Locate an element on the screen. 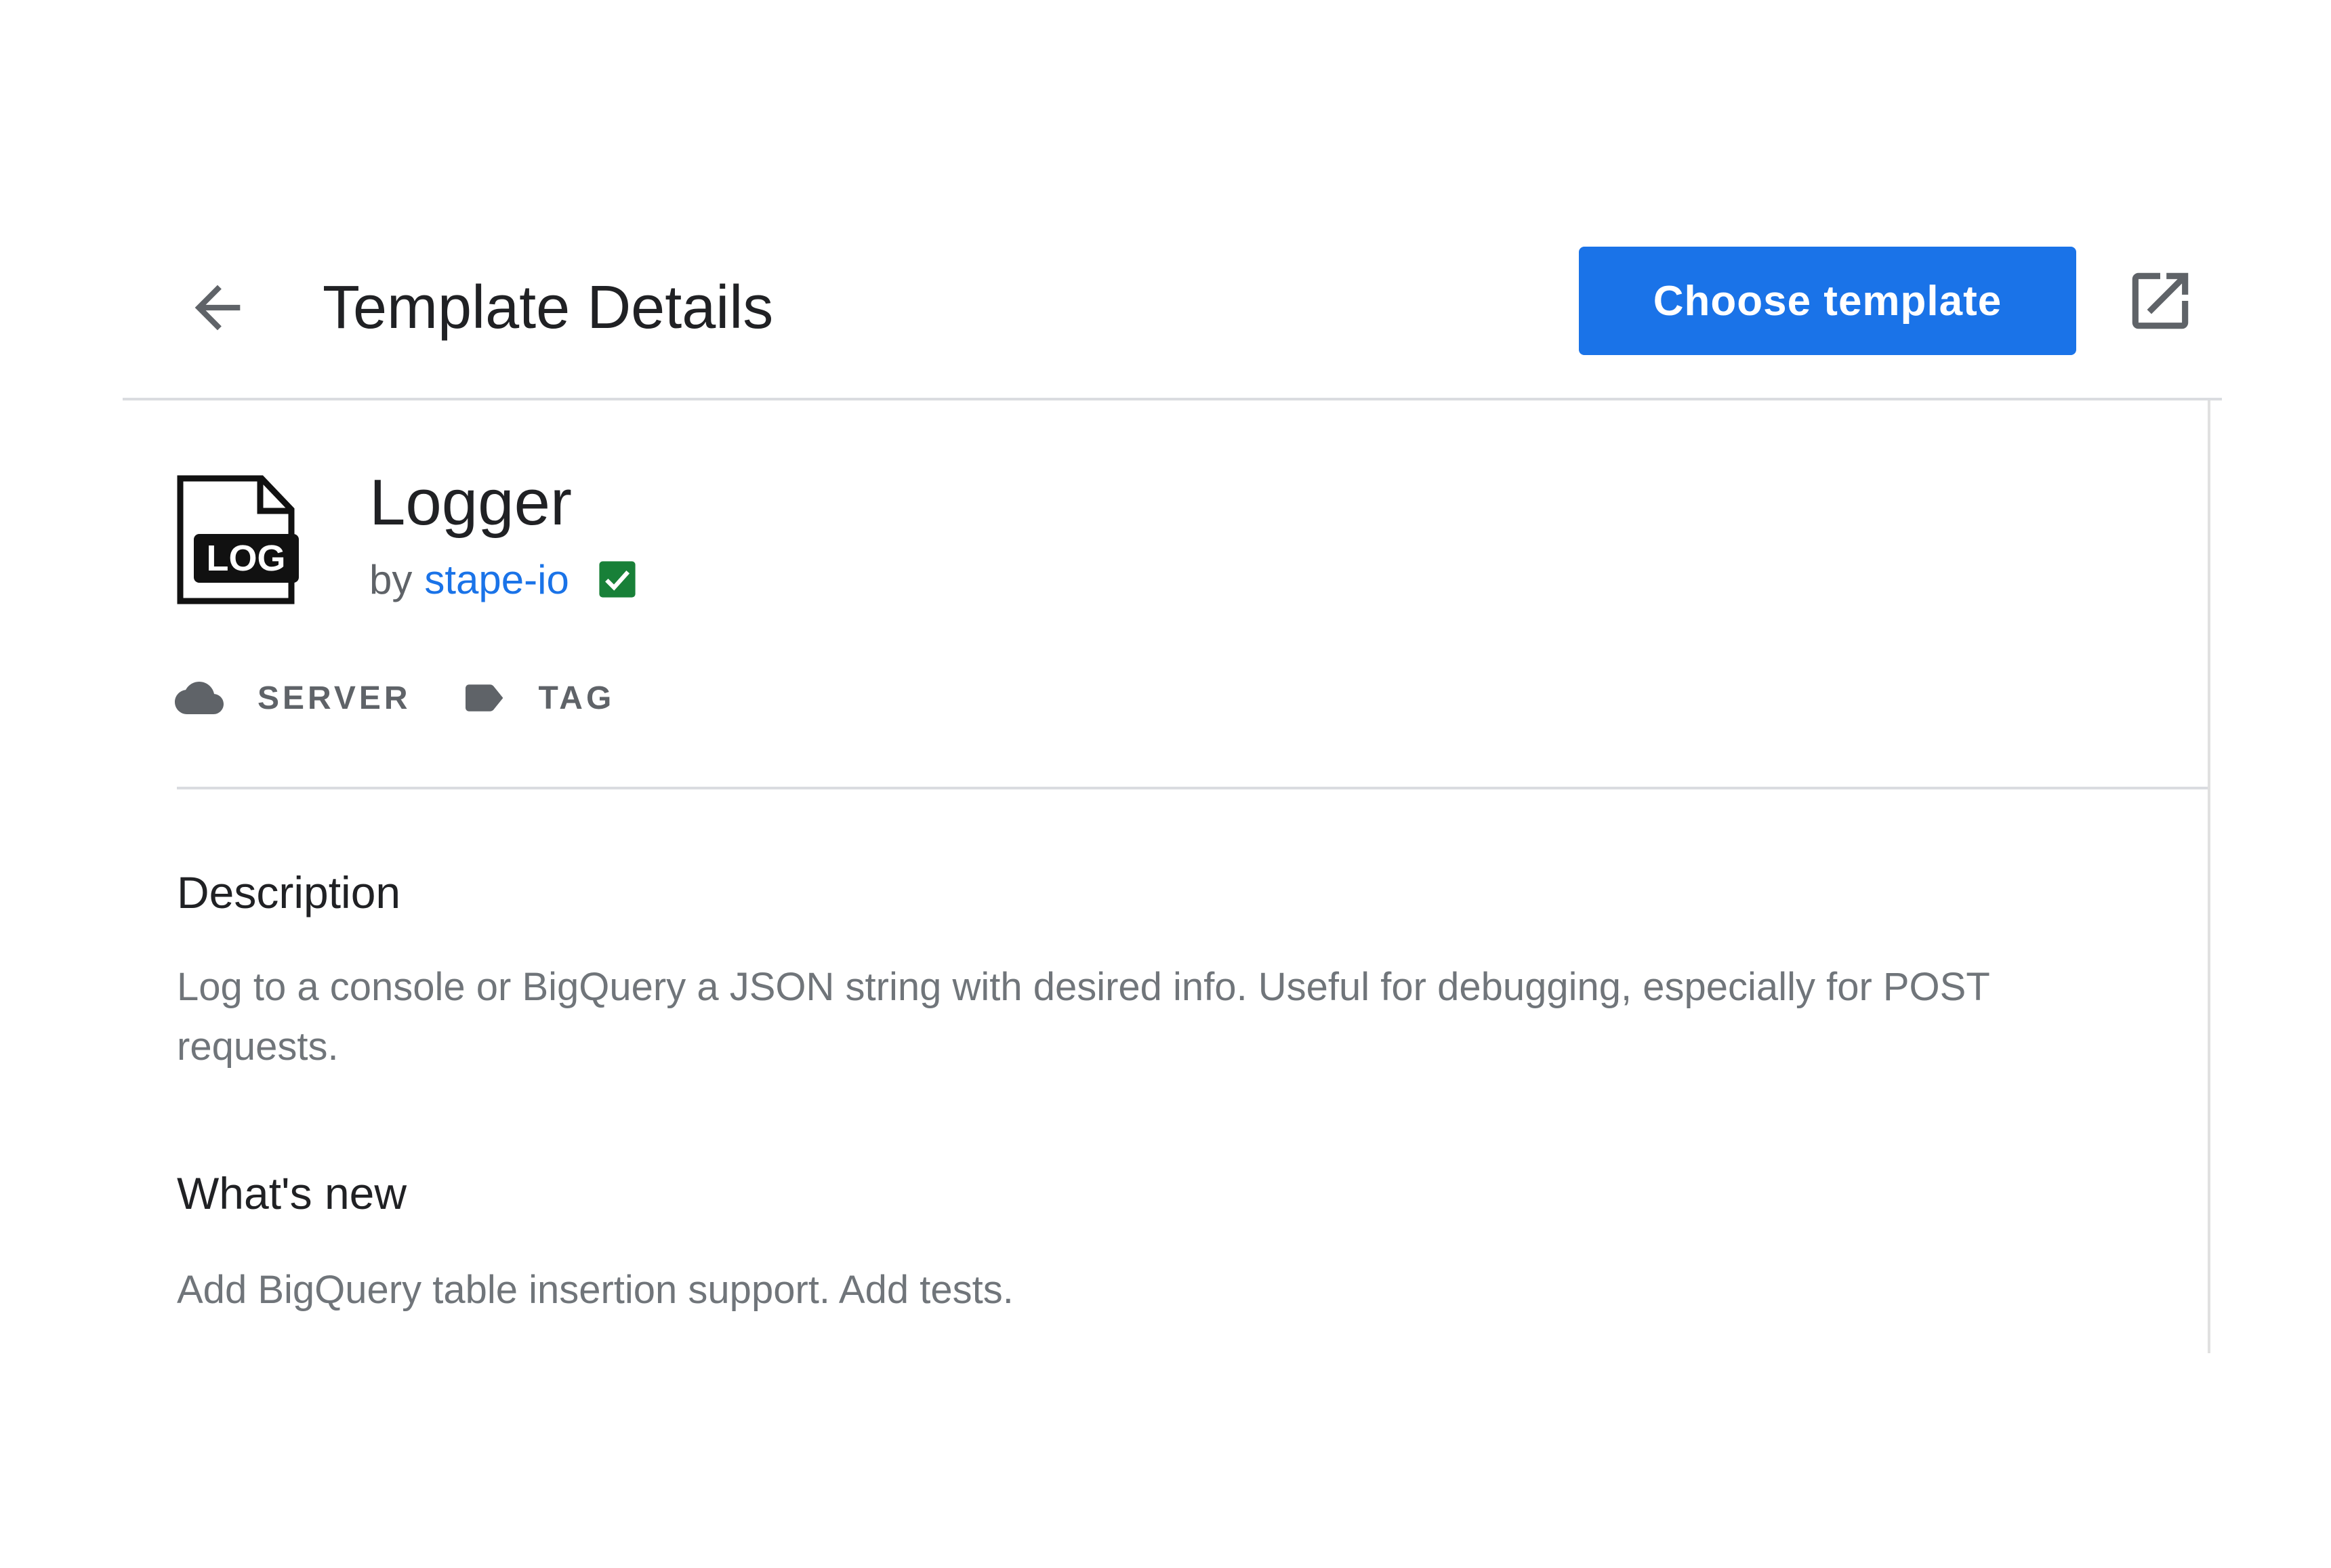  log-icon-label: LOG is located at coordinates (246, 558).